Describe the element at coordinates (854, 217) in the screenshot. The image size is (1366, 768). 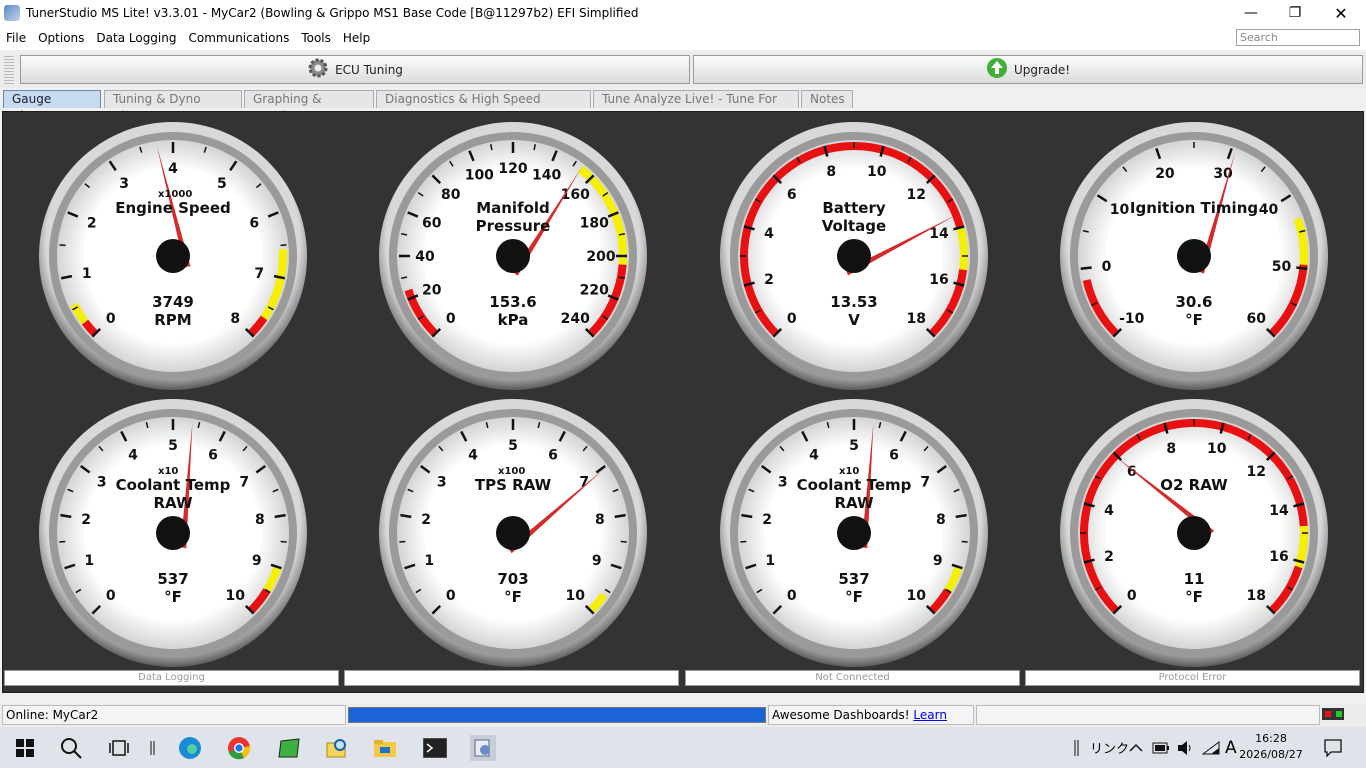
I see `gauge-title: Battery Voltage` at that location.